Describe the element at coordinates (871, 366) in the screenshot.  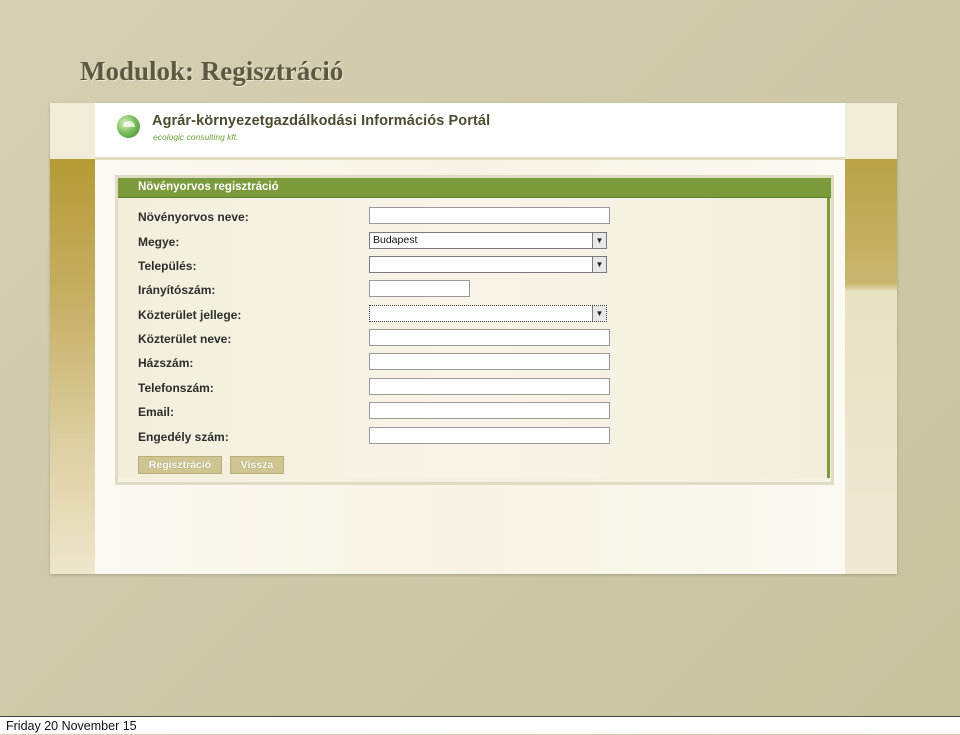
I see `background-strip-right` at that location.